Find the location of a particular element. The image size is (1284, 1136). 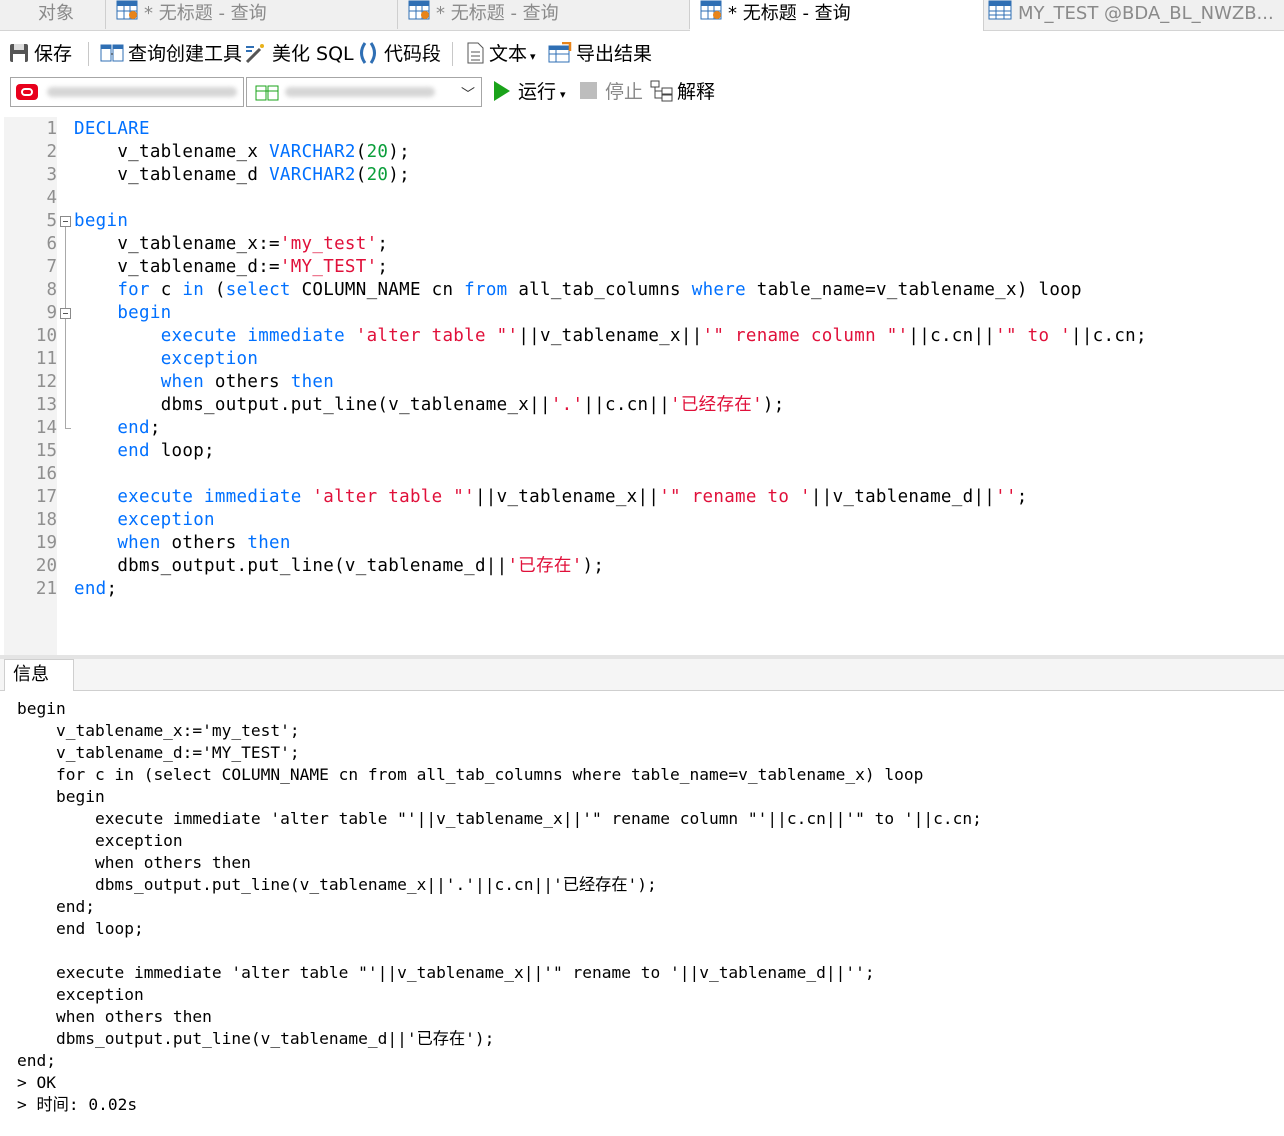

oracle-icon is located at coordinates (27, 92).